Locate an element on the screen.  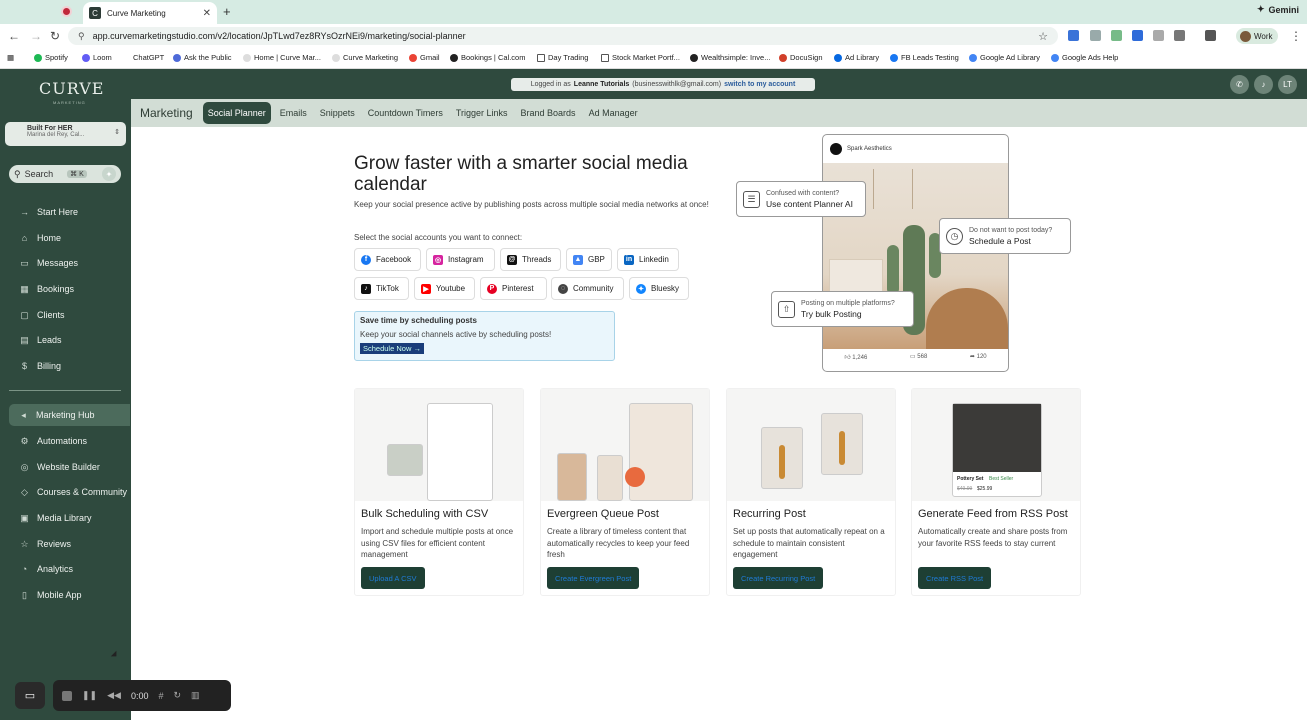
connect-gbp-button: ▲ GBP is located at coordinates (589, 259).